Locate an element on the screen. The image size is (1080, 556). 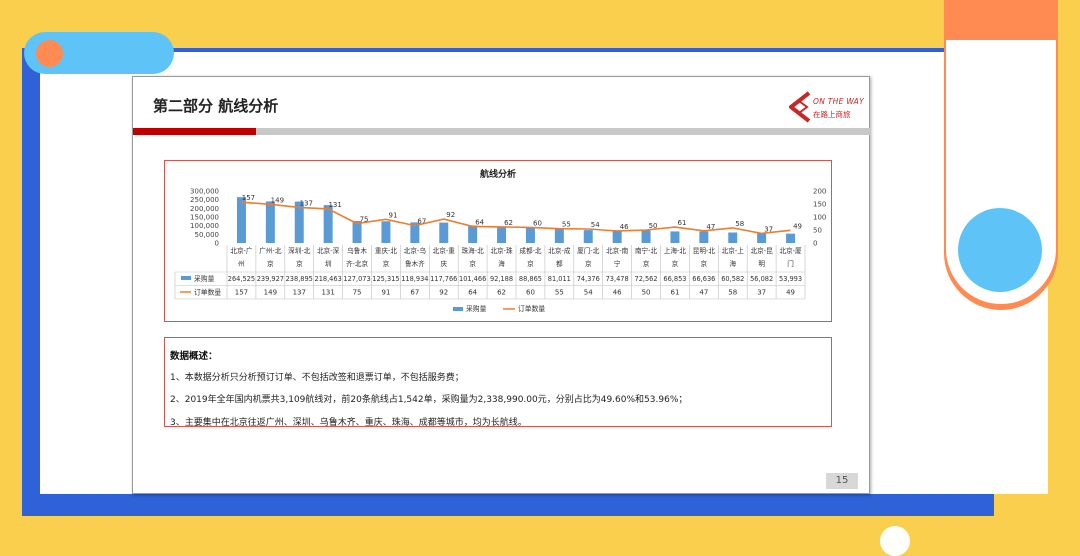
category-label: 庆 is located at coordinates (443, 263).